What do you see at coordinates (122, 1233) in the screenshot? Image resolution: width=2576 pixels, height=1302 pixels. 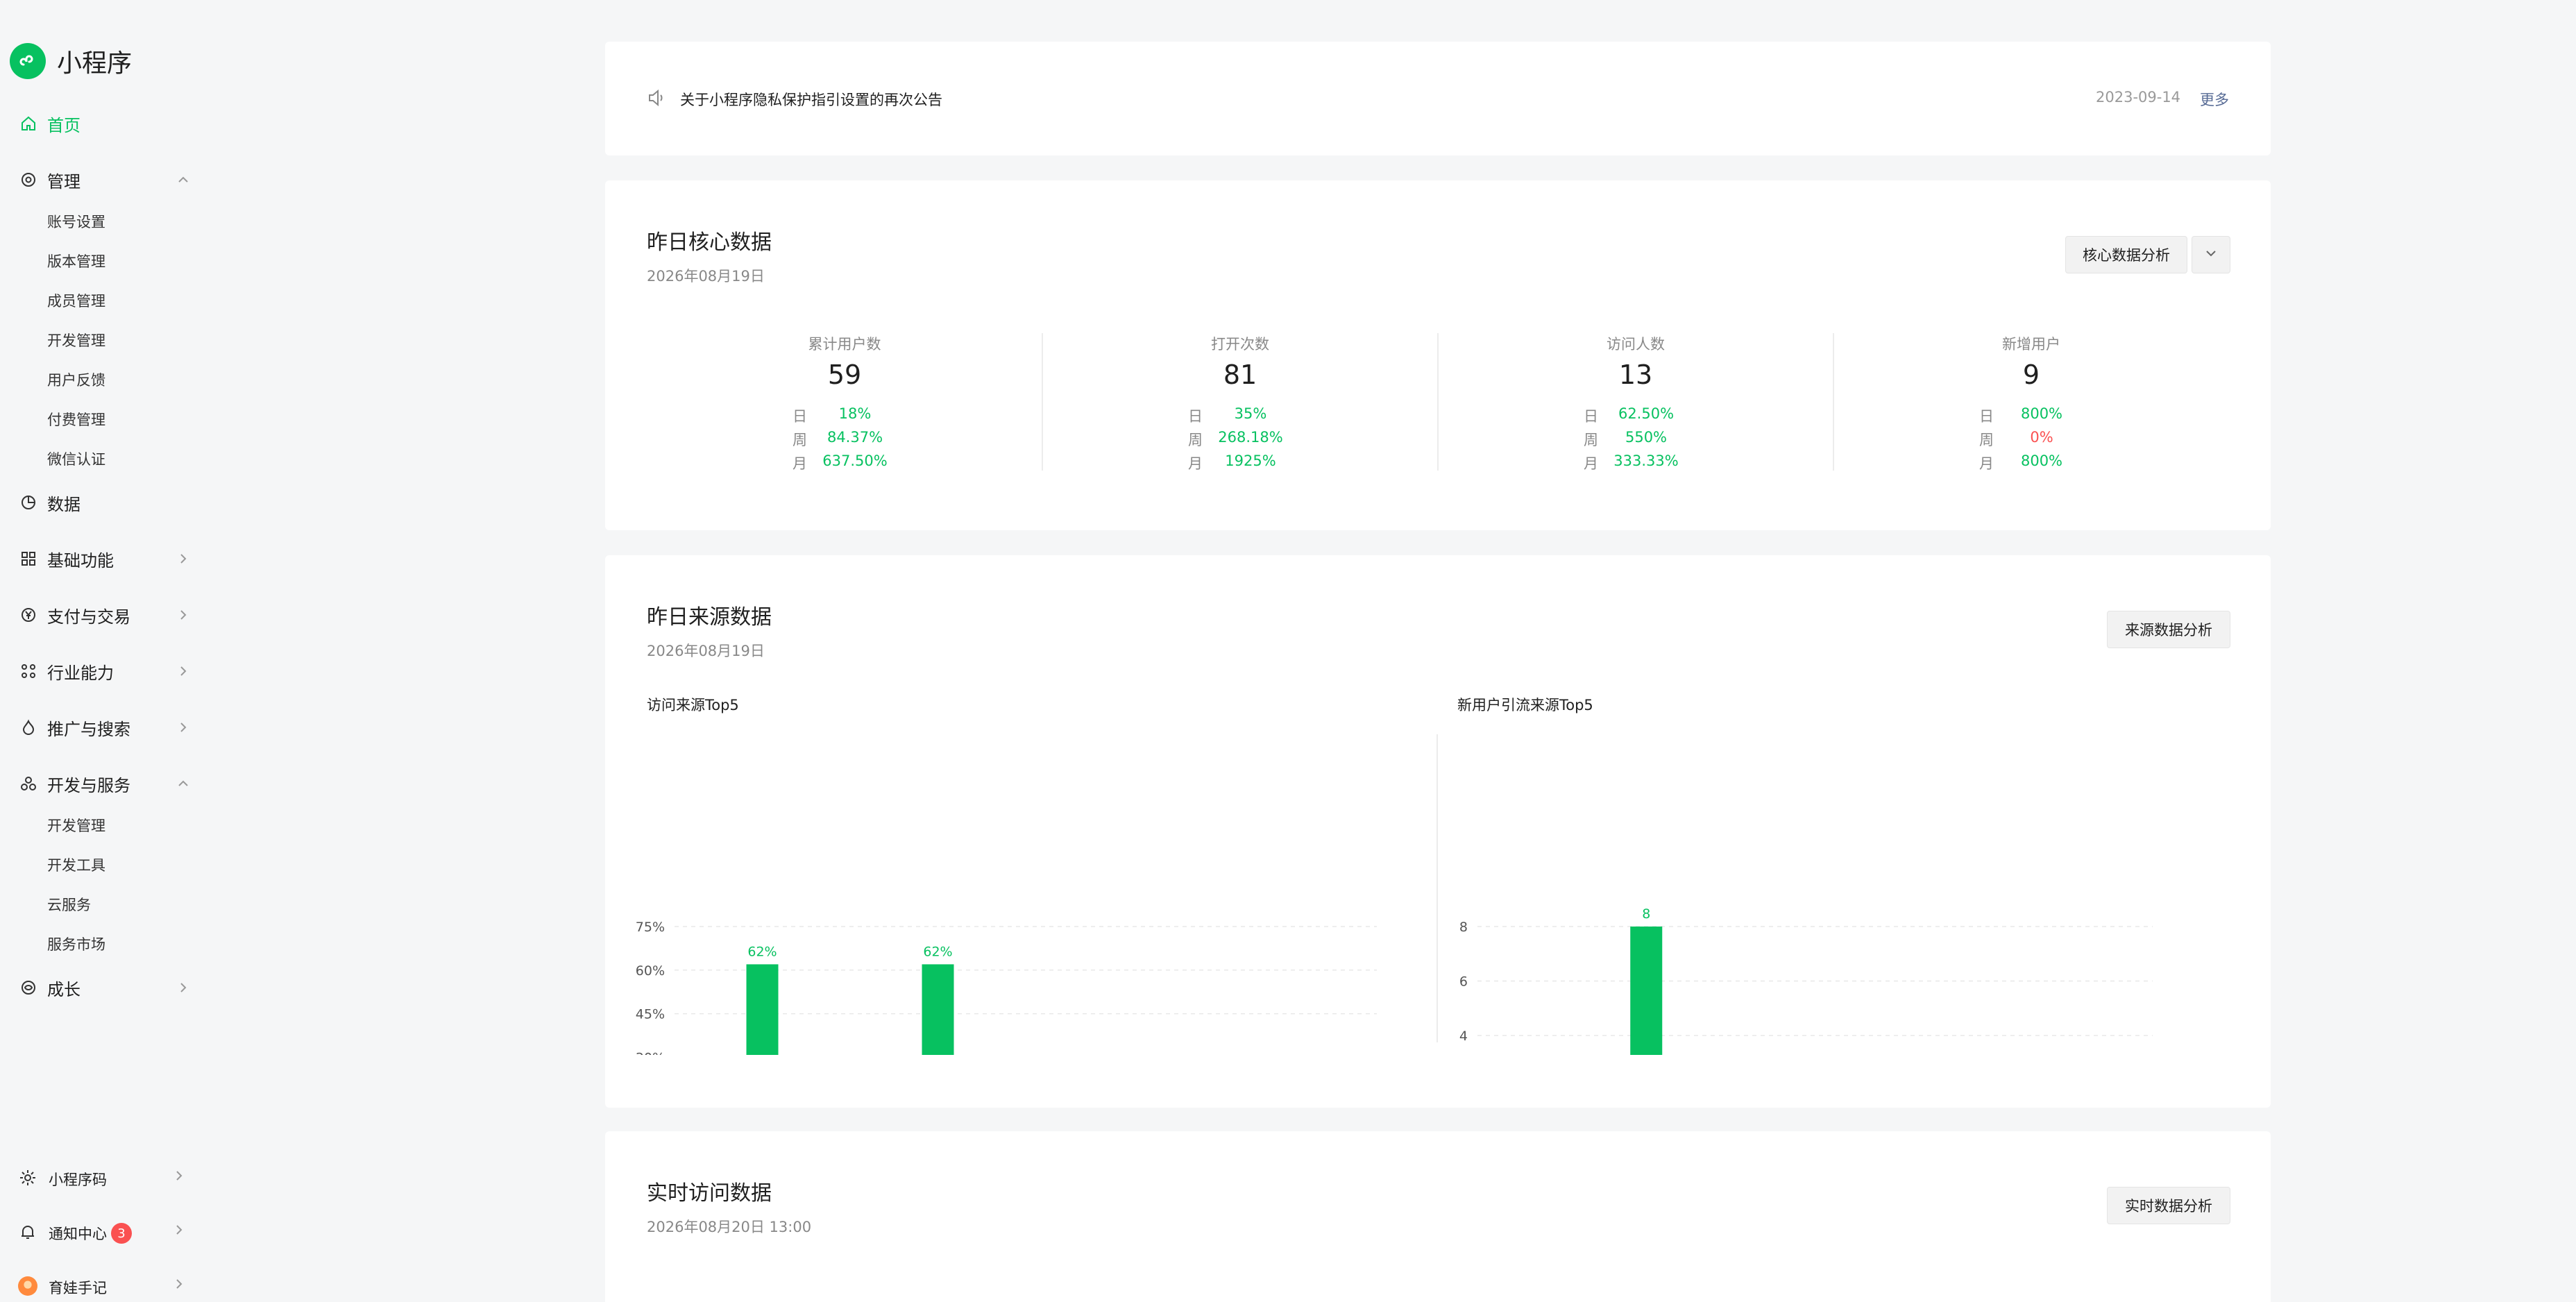 I see `notification-count-badge: 3` at bounding box center [122, 1233].